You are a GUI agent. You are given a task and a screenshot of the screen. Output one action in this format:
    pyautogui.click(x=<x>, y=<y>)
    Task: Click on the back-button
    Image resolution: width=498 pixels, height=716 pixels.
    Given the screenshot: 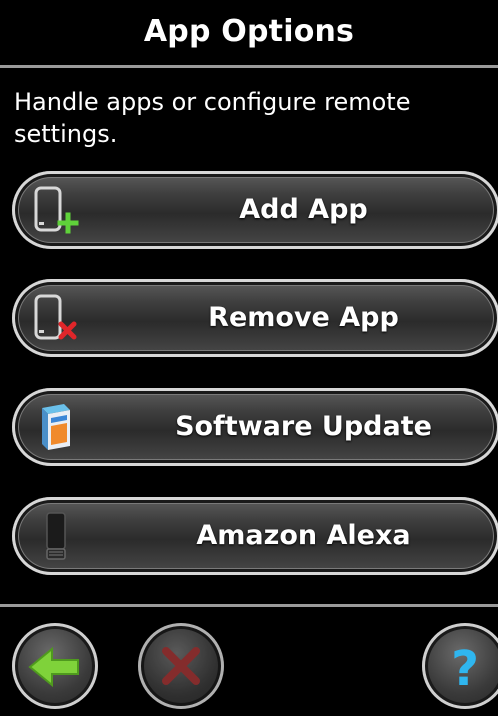 What is the action you would take?
    pyautogui.click(x=55, y=666)
    